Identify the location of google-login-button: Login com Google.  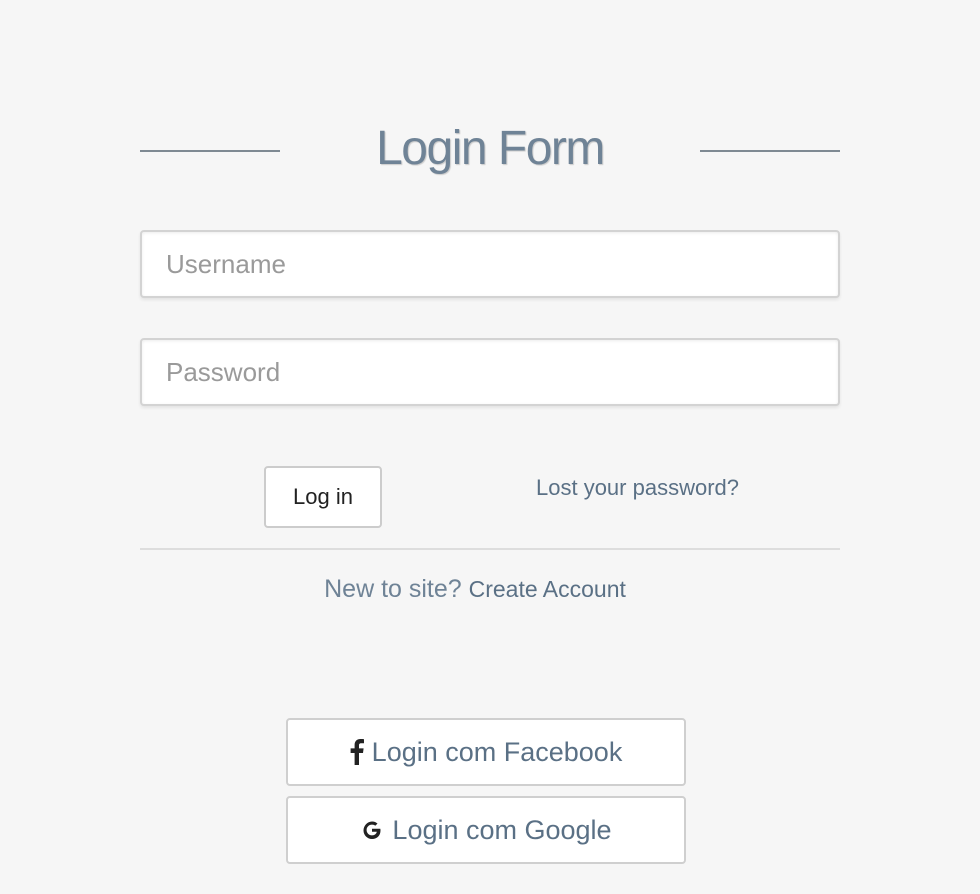
(486, 830).